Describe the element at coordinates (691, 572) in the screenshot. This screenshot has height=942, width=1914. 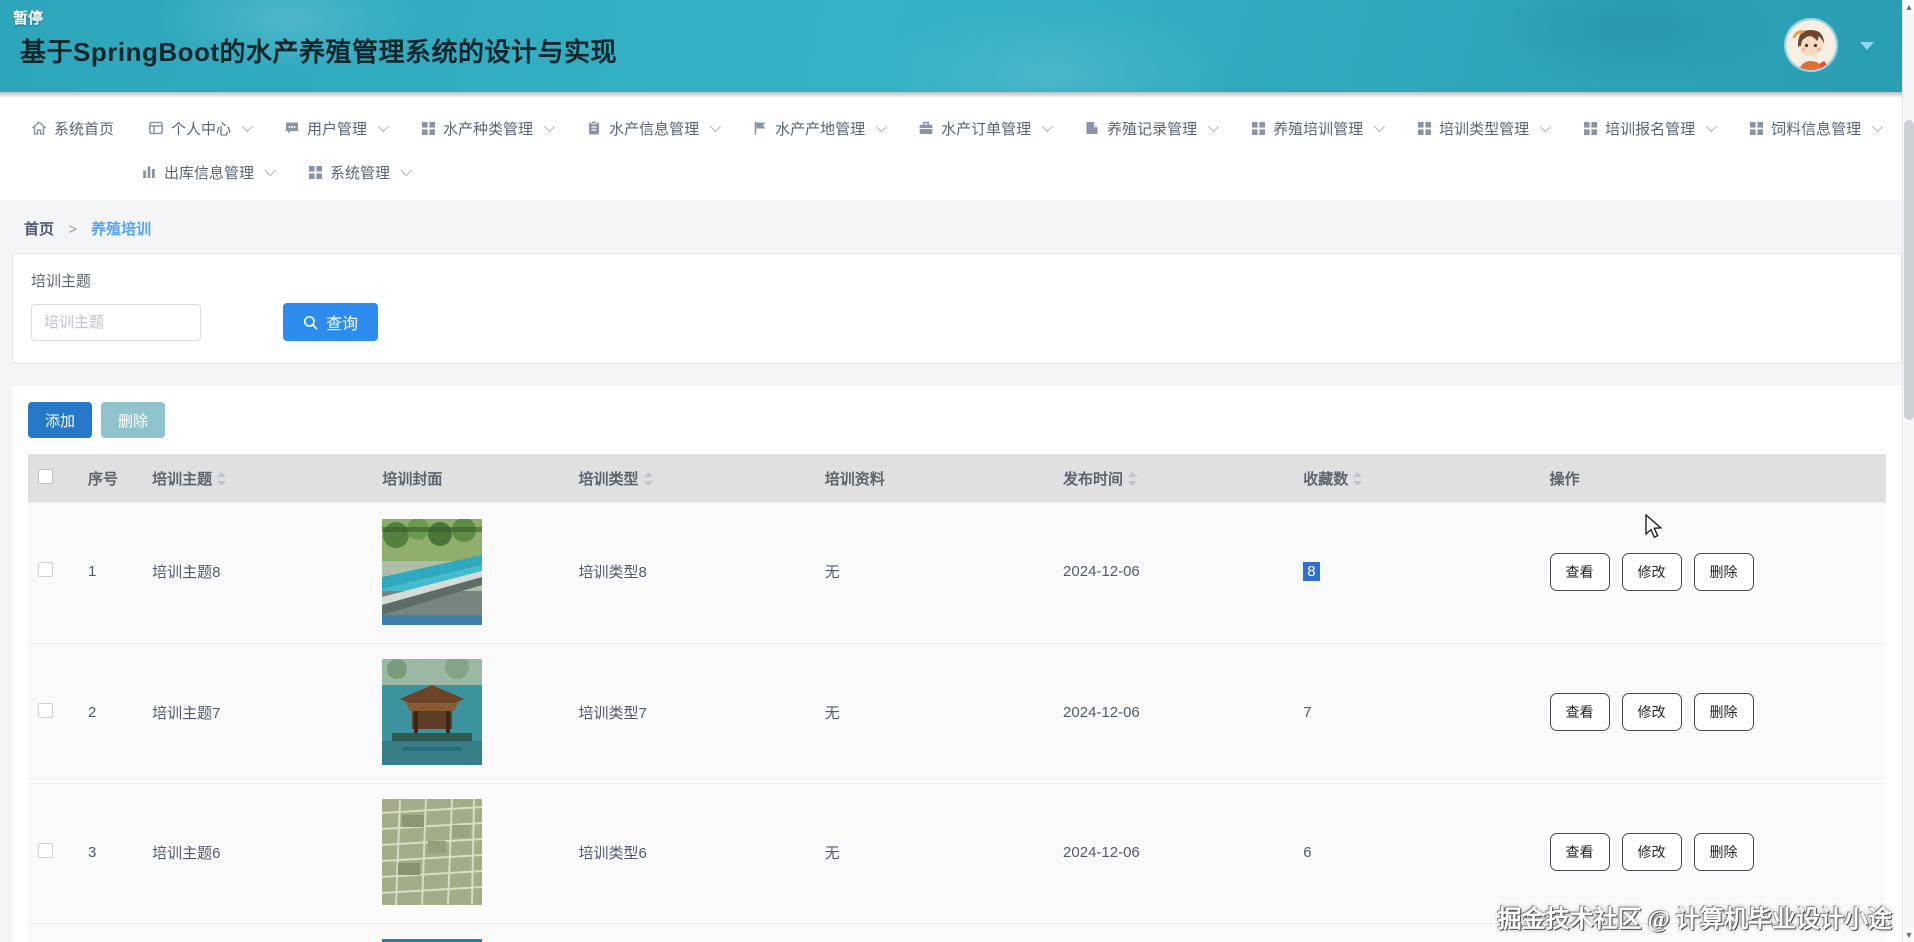
I see `training-type: 培训类型8` at that location.